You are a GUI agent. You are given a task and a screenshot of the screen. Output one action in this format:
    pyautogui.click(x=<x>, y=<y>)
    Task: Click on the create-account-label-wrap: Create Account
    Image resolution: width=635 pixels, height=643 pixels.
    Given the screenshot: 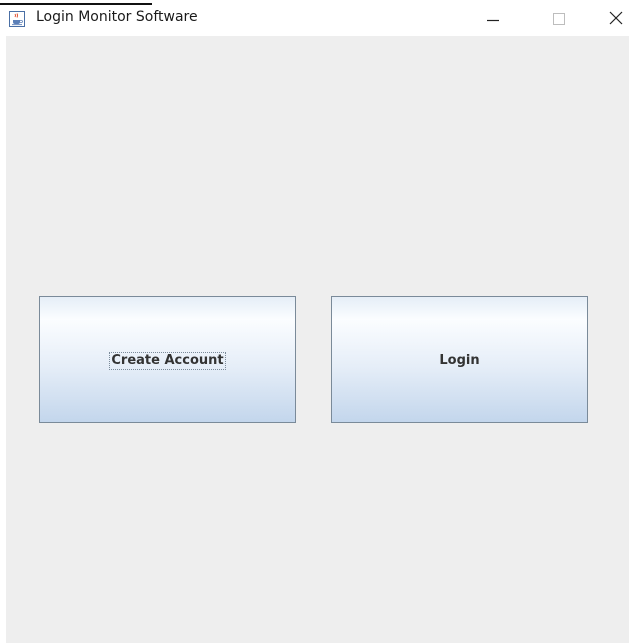 What is the action you would take?
    pyautogui.click(x=167, y=361)
    